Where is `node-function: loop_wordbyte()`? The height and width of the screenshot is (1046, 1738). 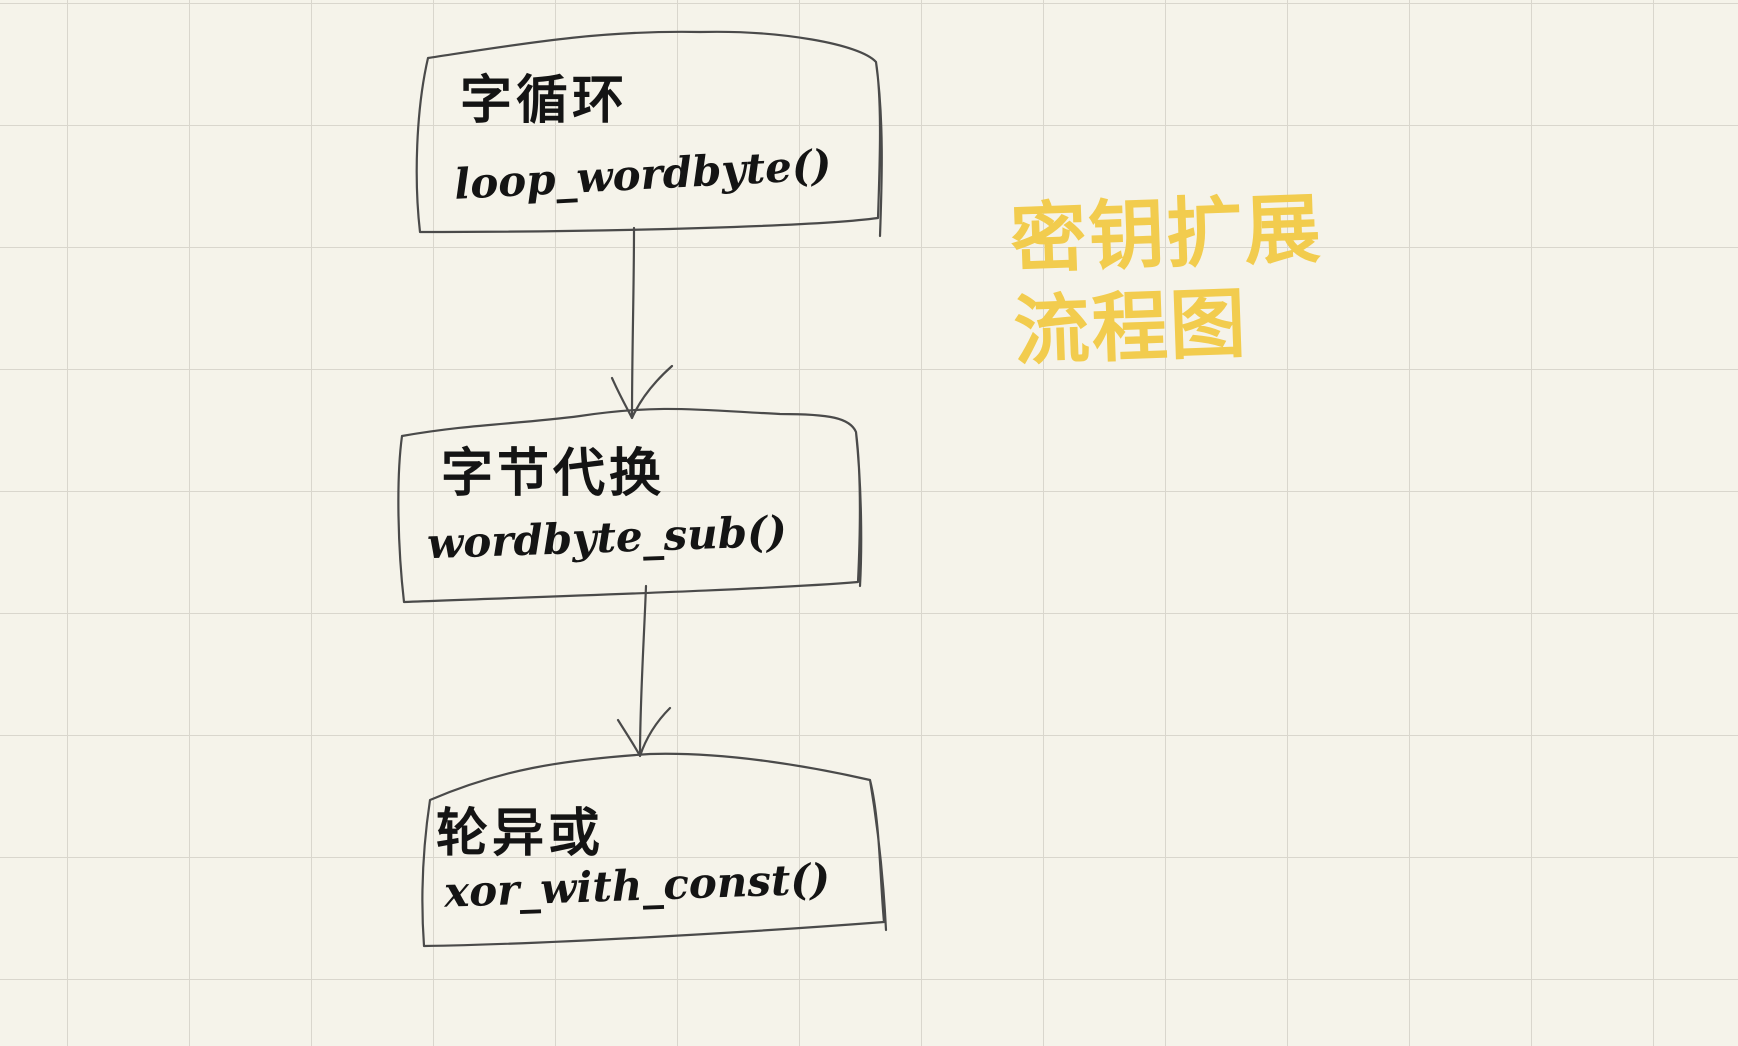
node-function: loop_wordbyte() is located at coordinates (642, 174).